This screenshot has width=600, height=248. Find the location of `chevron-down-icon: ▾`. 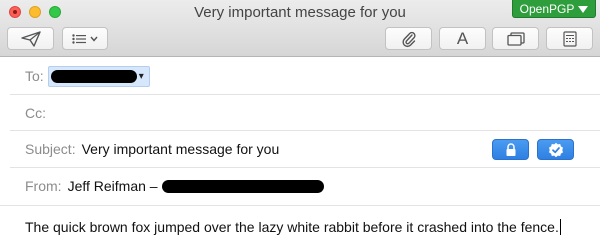

chevron-down-icon: ▾ is located at coordinates (141, 76).